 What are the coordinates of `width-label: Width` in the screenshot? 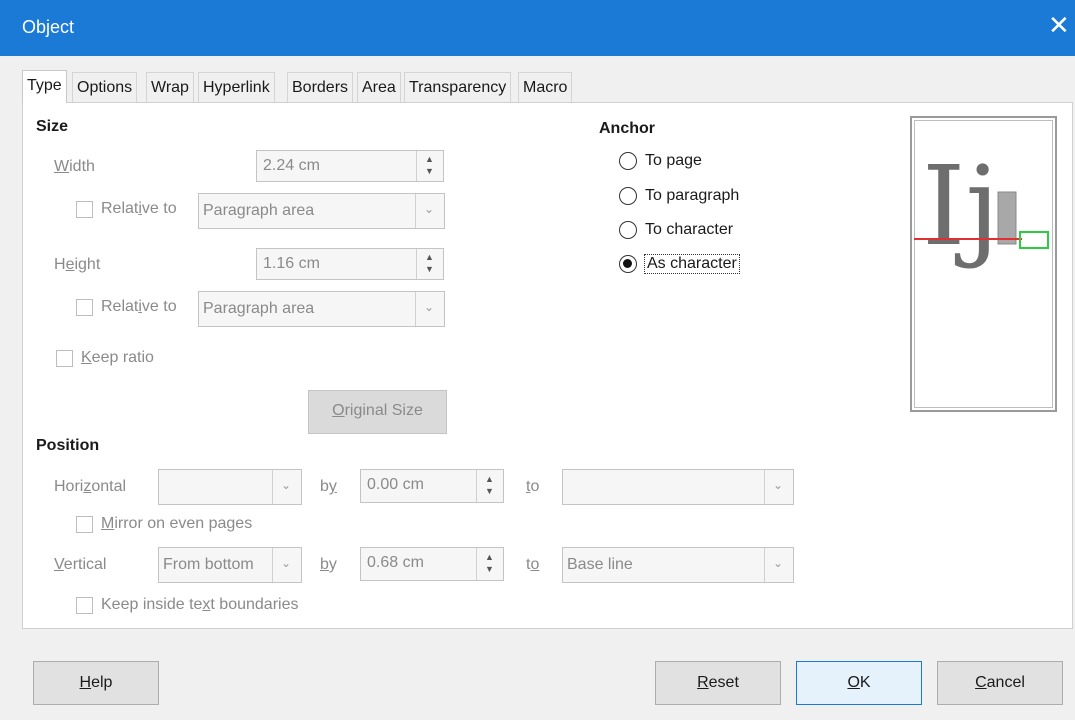 It's located at (74, 166).